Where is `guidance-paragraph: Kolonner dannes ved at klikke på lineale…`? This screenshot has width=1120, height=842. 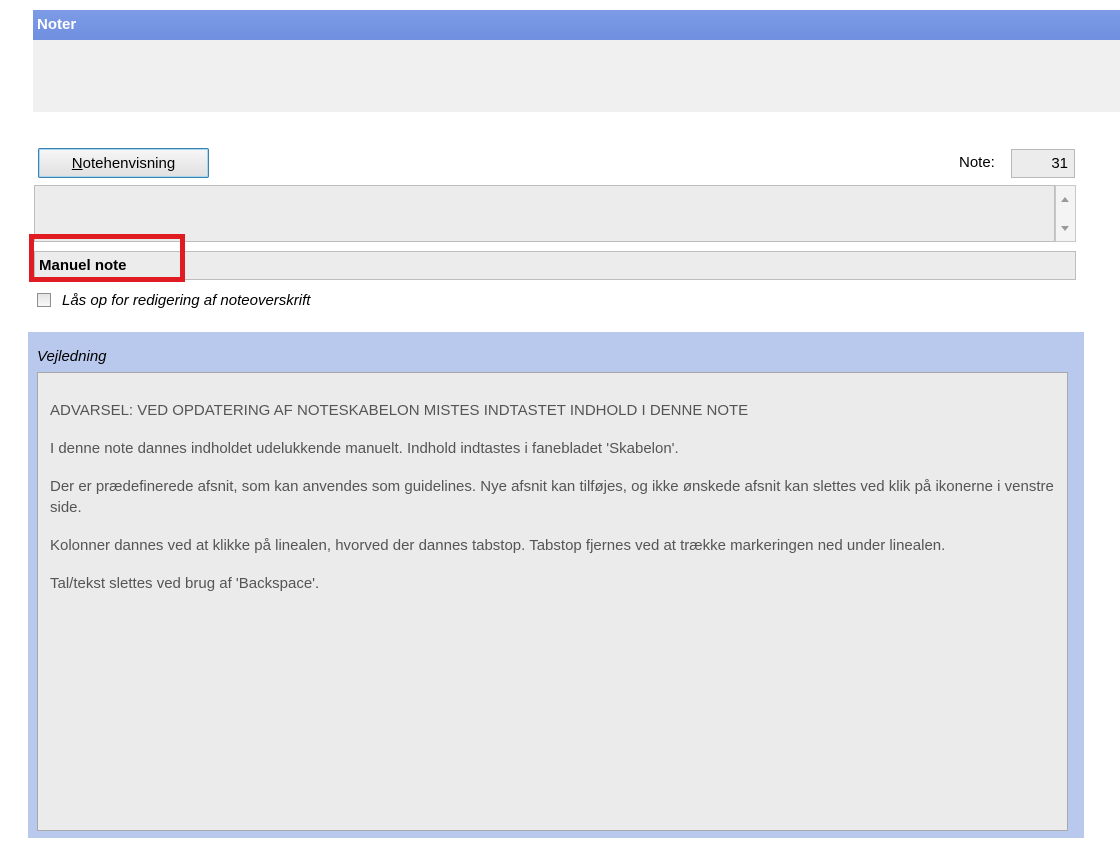
guidance-paragraph: Kolonner dannes ved at klikke på lineale… is located at coordinates (498, 545).